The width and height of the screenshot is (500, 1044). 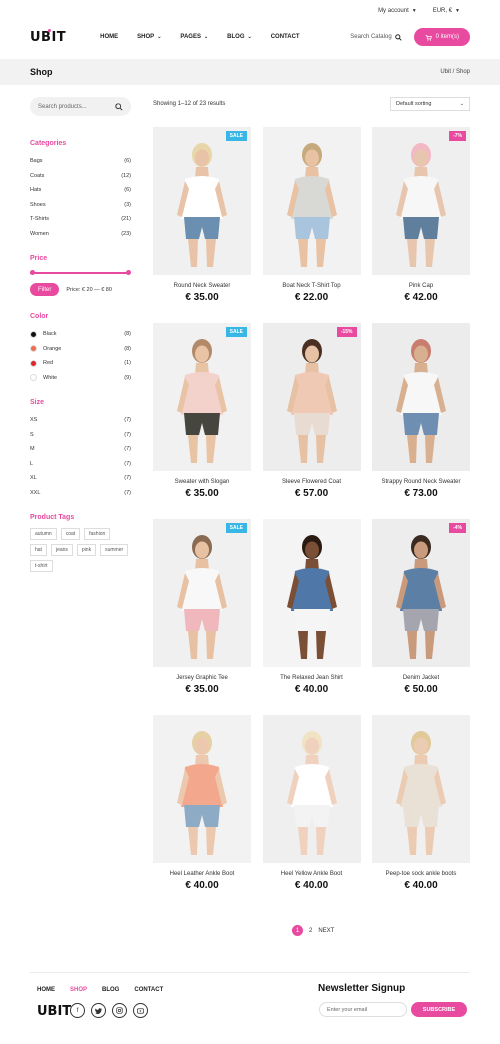 I want to click on footer-nav-contact: CONTACT, so click(x=148, y=990).